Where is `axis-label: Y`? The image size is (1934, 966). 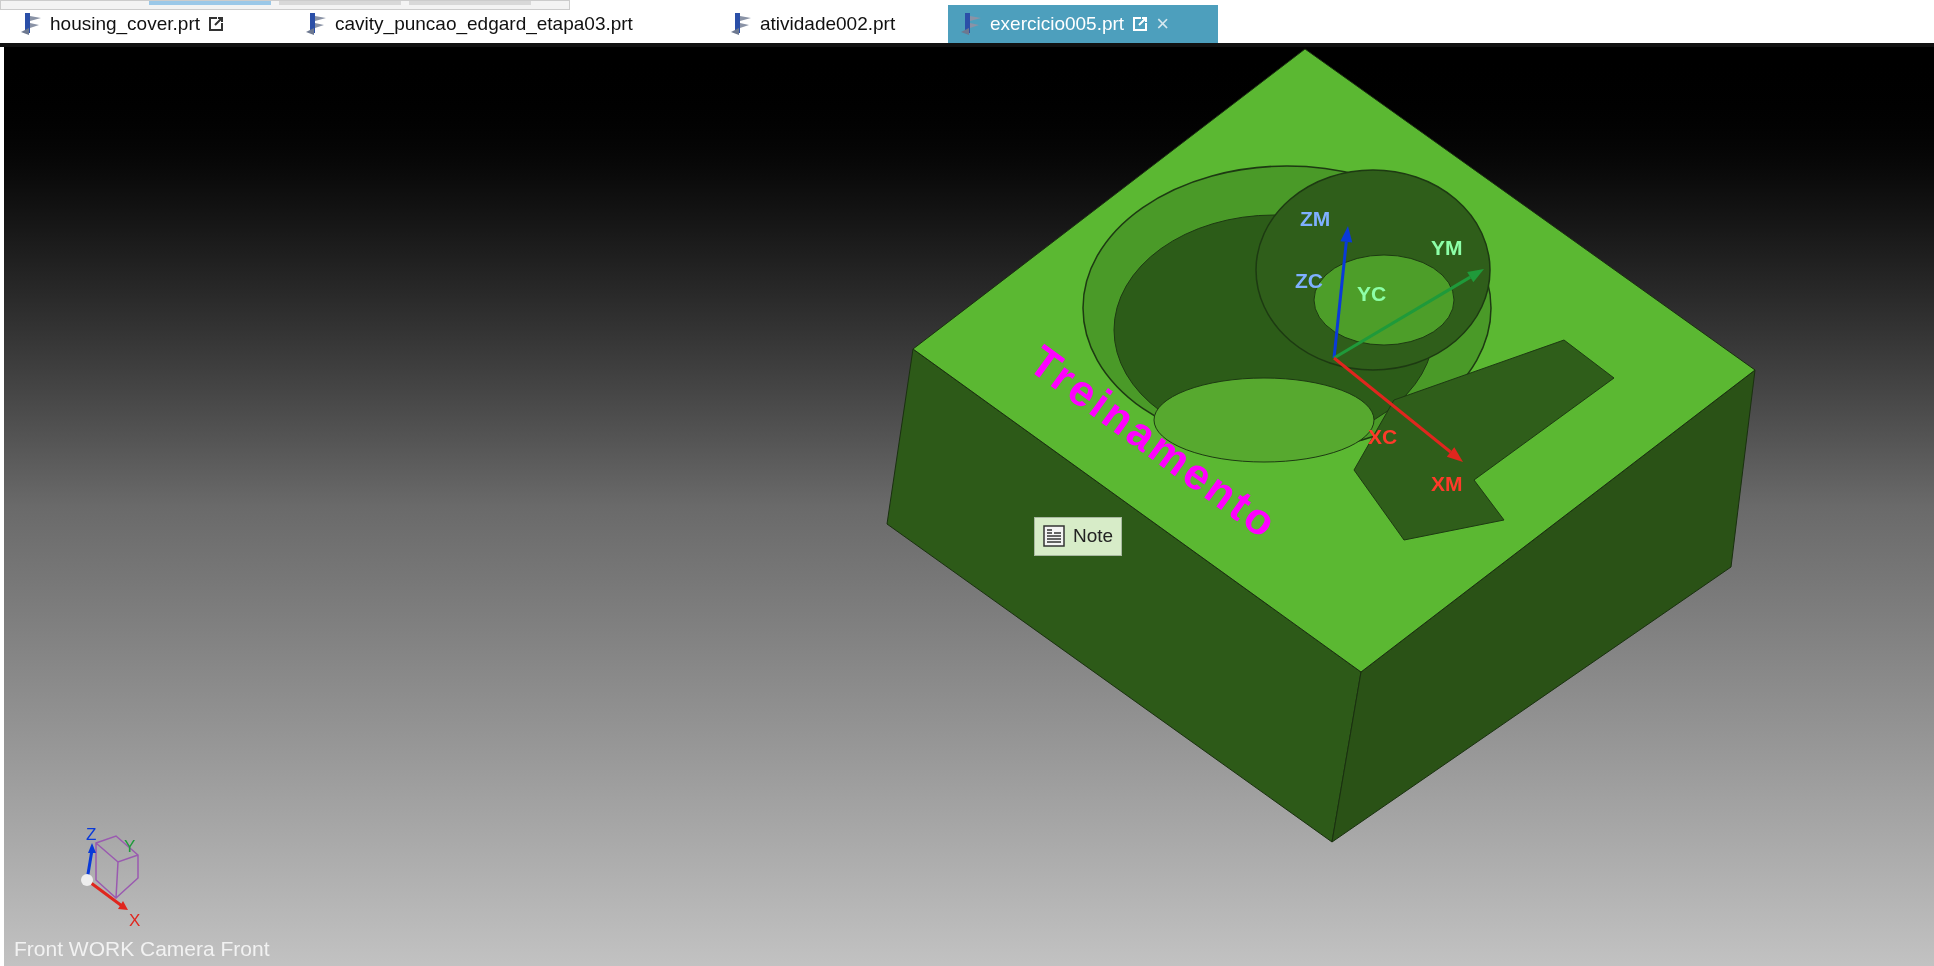
axis-label: Y is located at coordinates (130, 846).